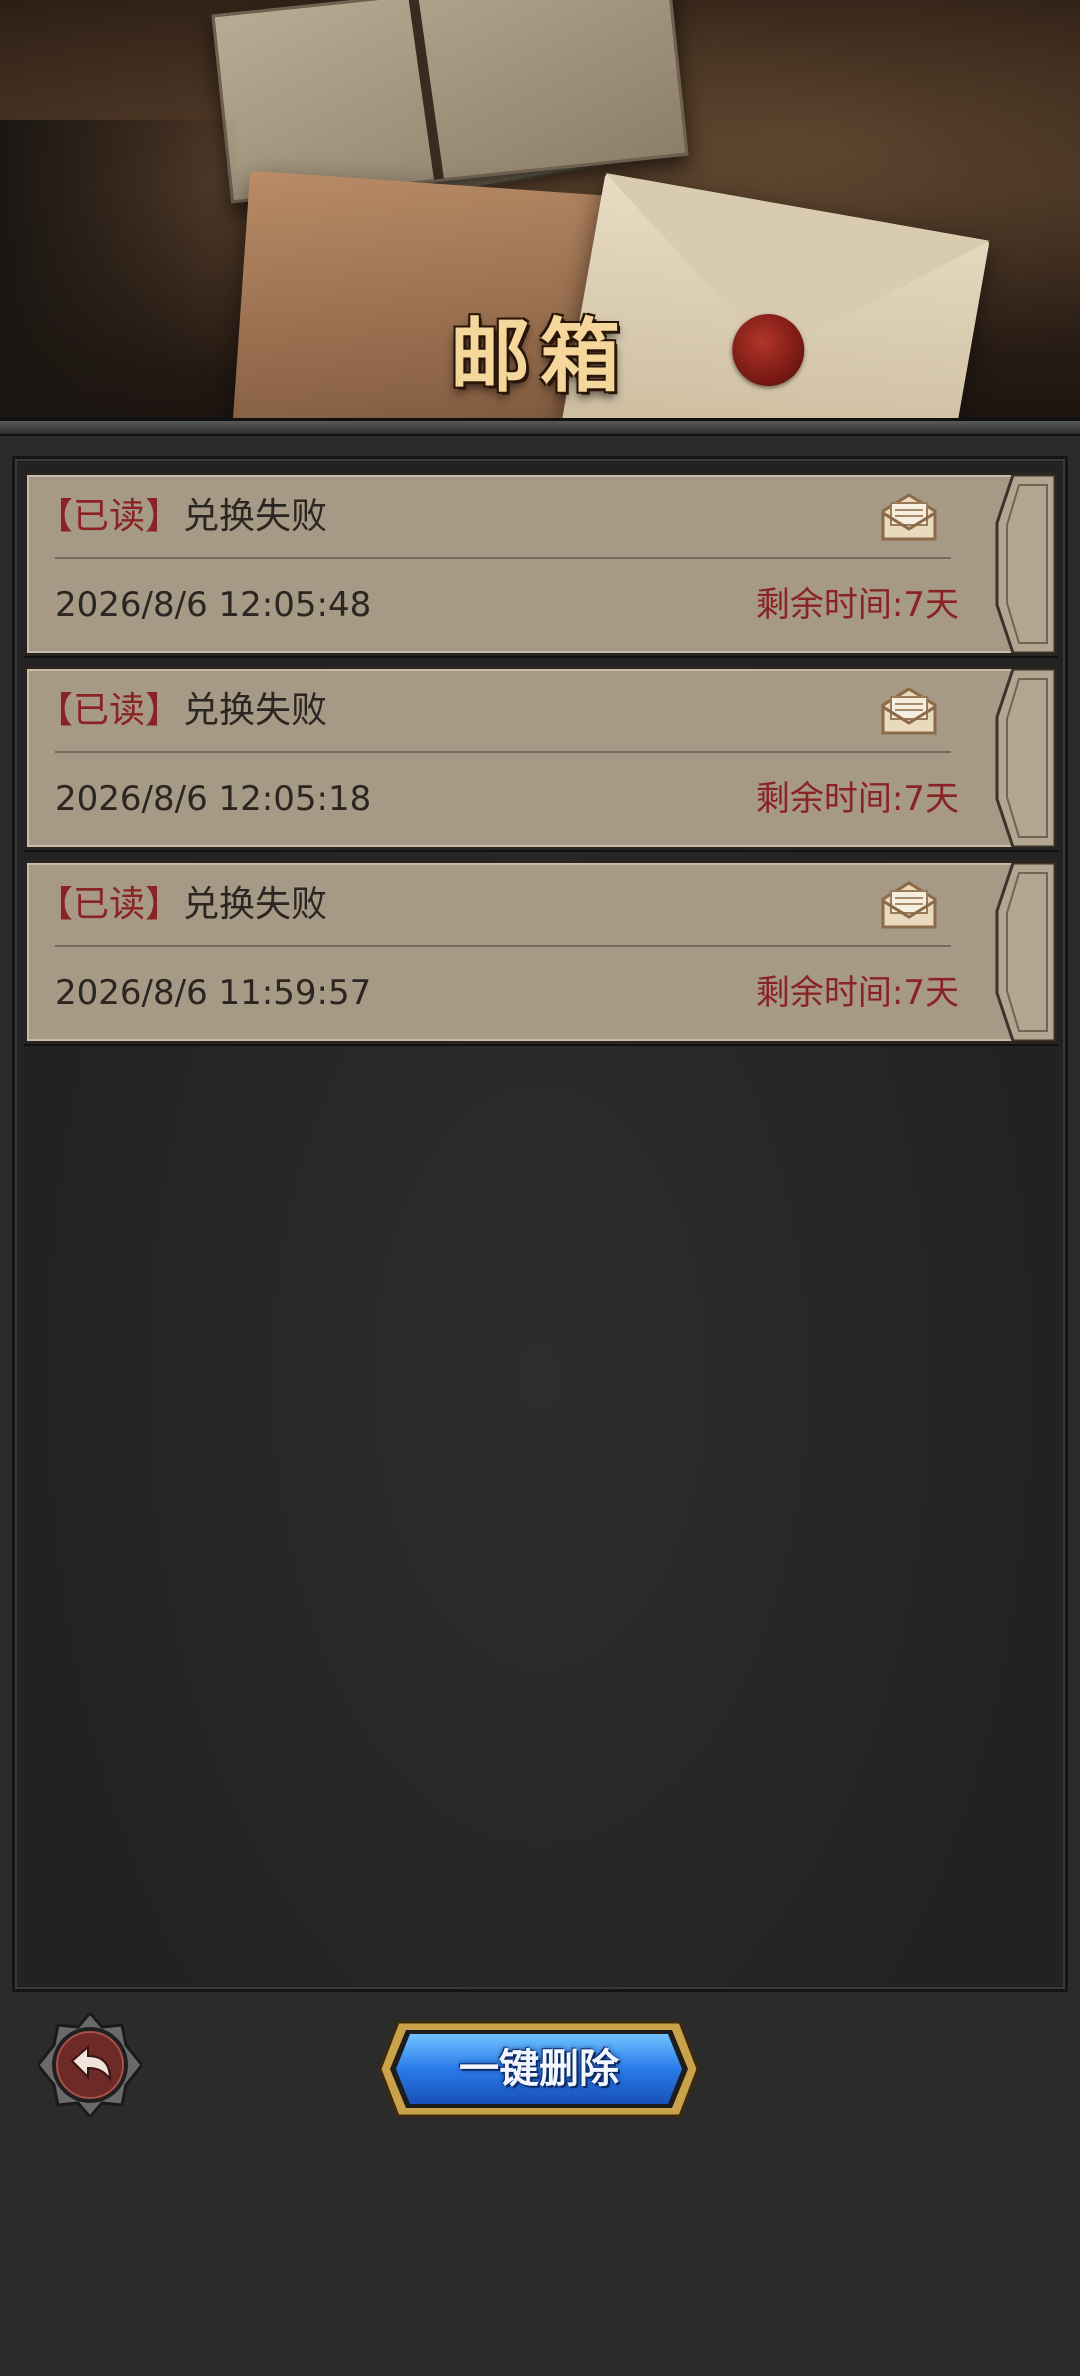  I want to click on mail-item: 【已读】 兑换失败 2026/8/6 11:59:57 剩余时间:7天, so click(541, 952).